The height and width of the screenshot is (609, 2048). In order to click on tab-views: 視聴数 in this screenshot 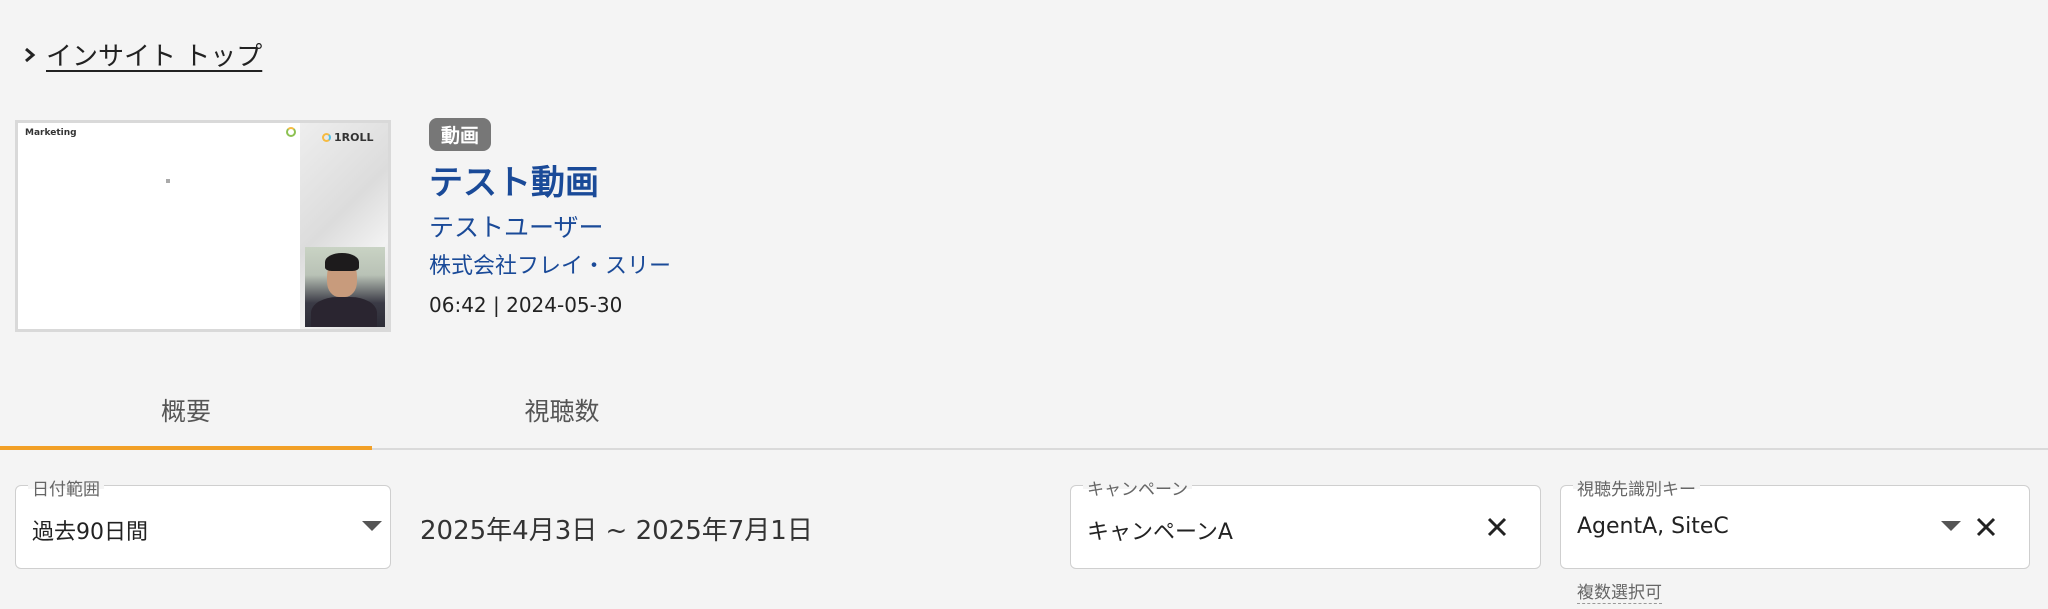, I will do `click(562, 410)`.